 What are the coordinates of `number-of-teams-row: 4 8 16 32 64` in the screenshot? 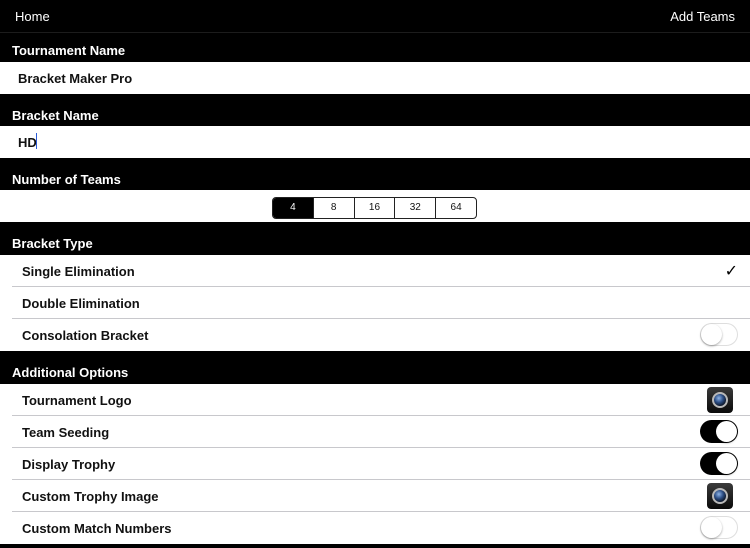 It's located at (375, 206).